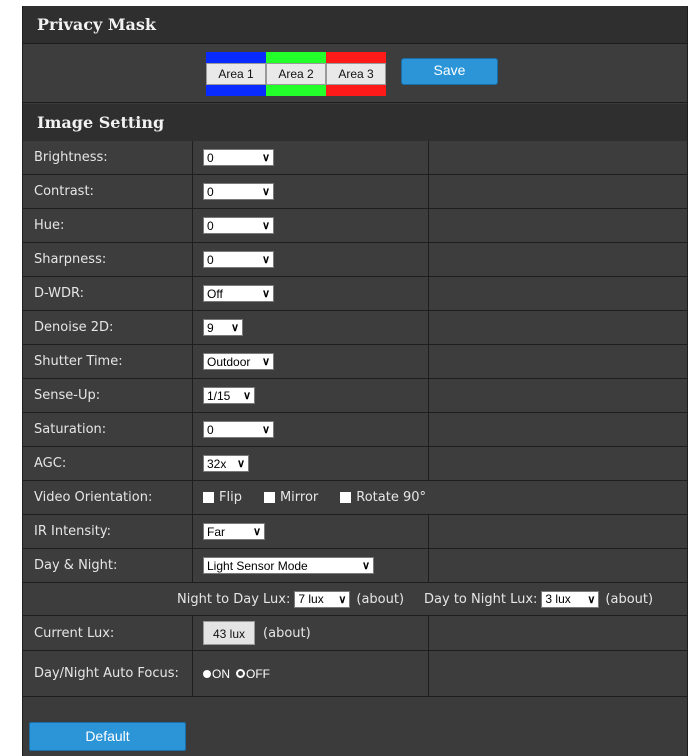  I want to click on contrast-label: Contrast:, so click(108, 191).